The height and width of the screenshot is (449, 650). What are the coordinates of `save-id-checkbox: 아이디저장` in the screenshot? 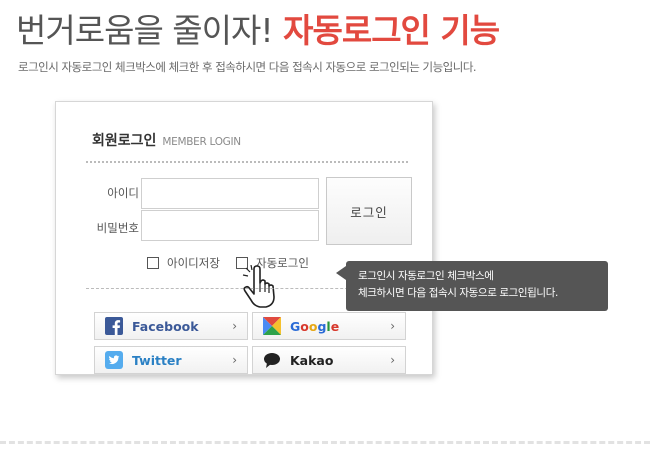 It's located at (183, 263).